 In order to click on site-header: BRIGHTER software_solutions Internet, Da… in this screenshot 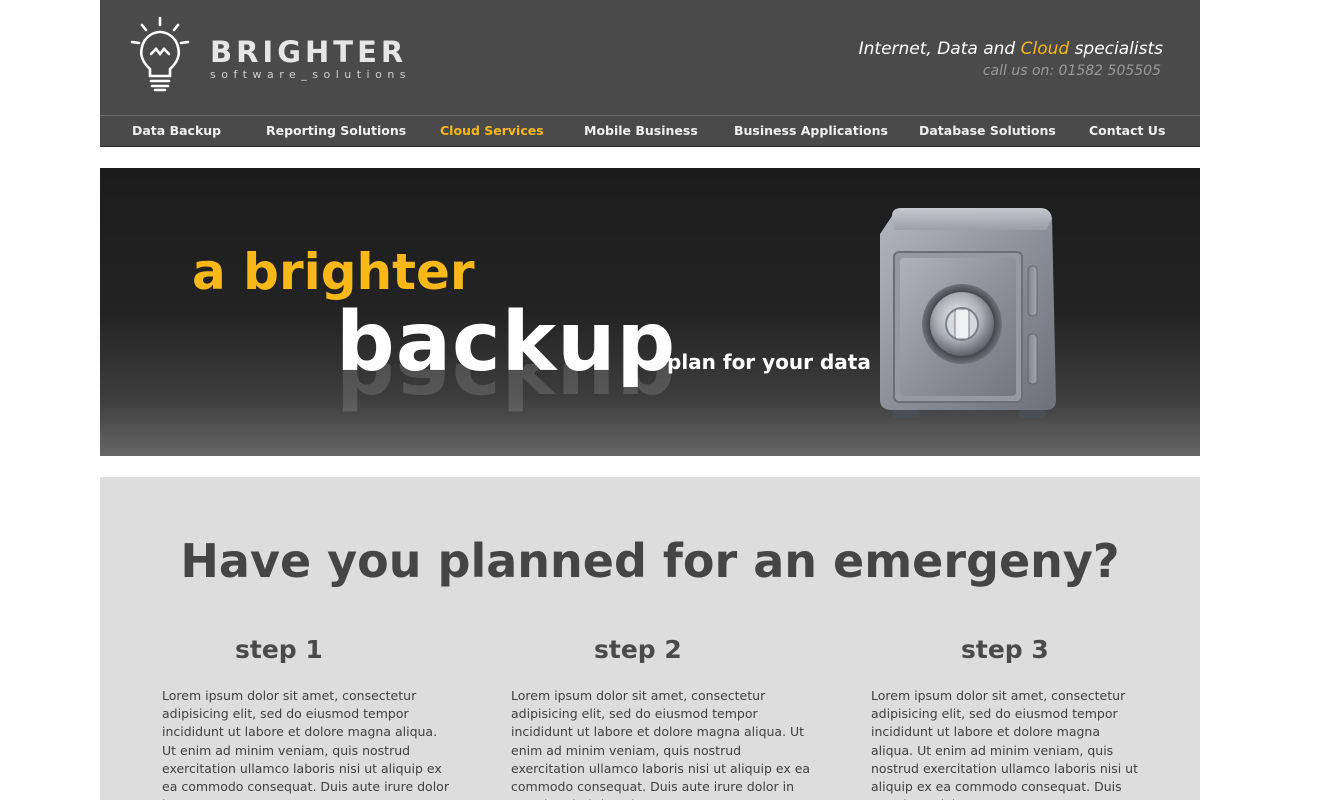, I will do `click(650, 57)`.